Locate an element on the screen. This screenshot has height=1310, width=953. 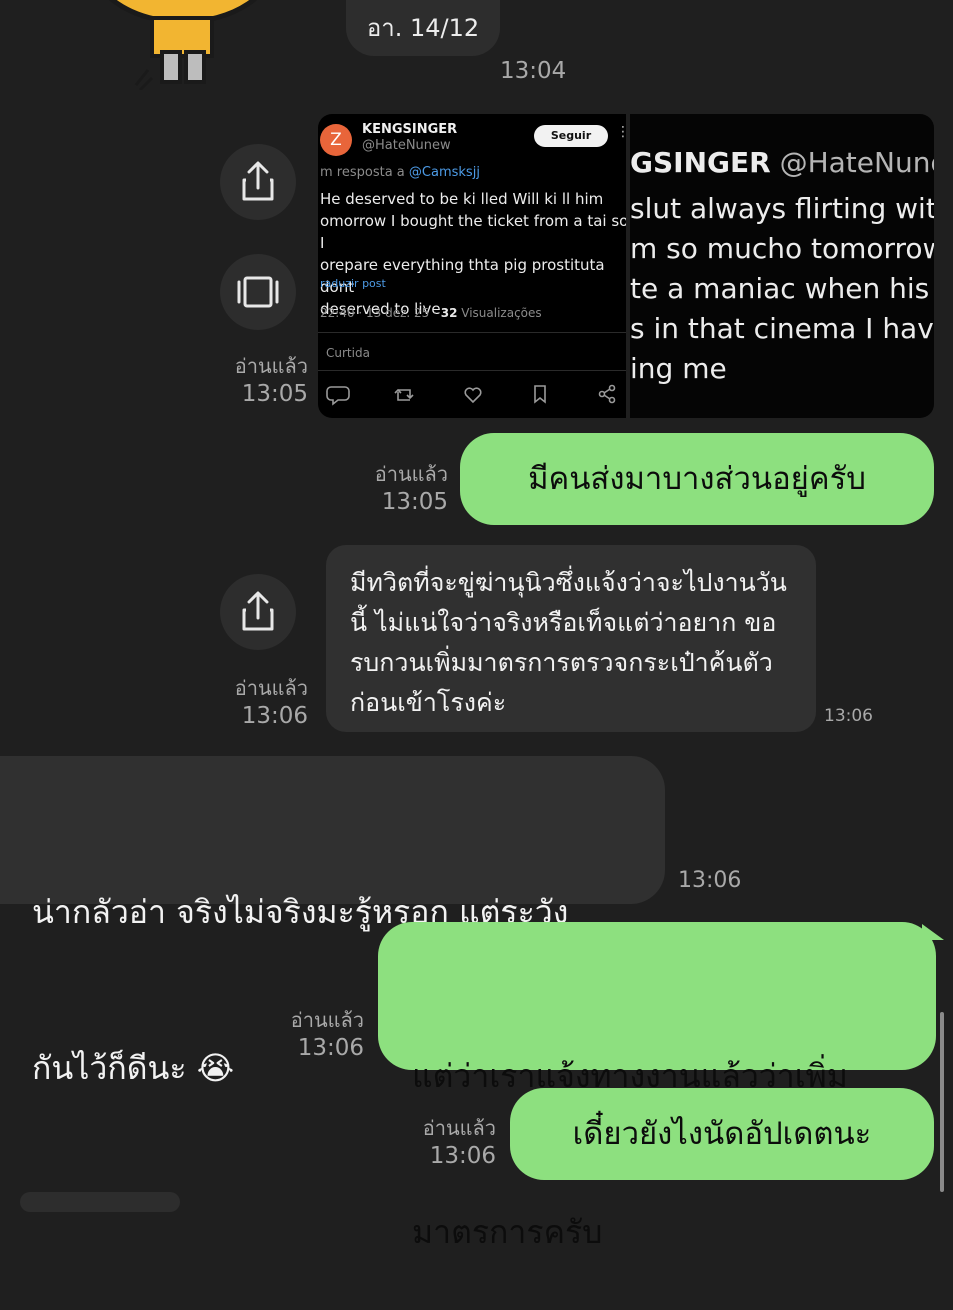
zoom-tweet-line: slut always flirting with is located at coordinates (782, 208).